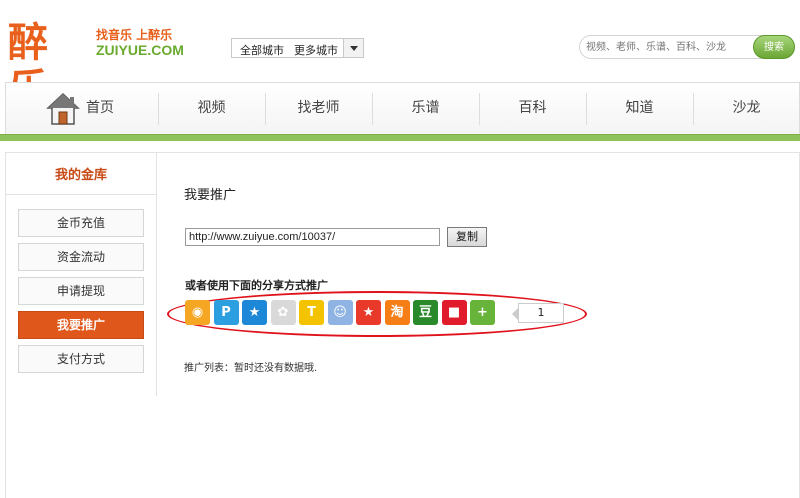  What do you see at coordinates (140, 50) in the screenshot?
I see `logo-domain: ZUIYUE.COM` at bounding box center [140, 50].